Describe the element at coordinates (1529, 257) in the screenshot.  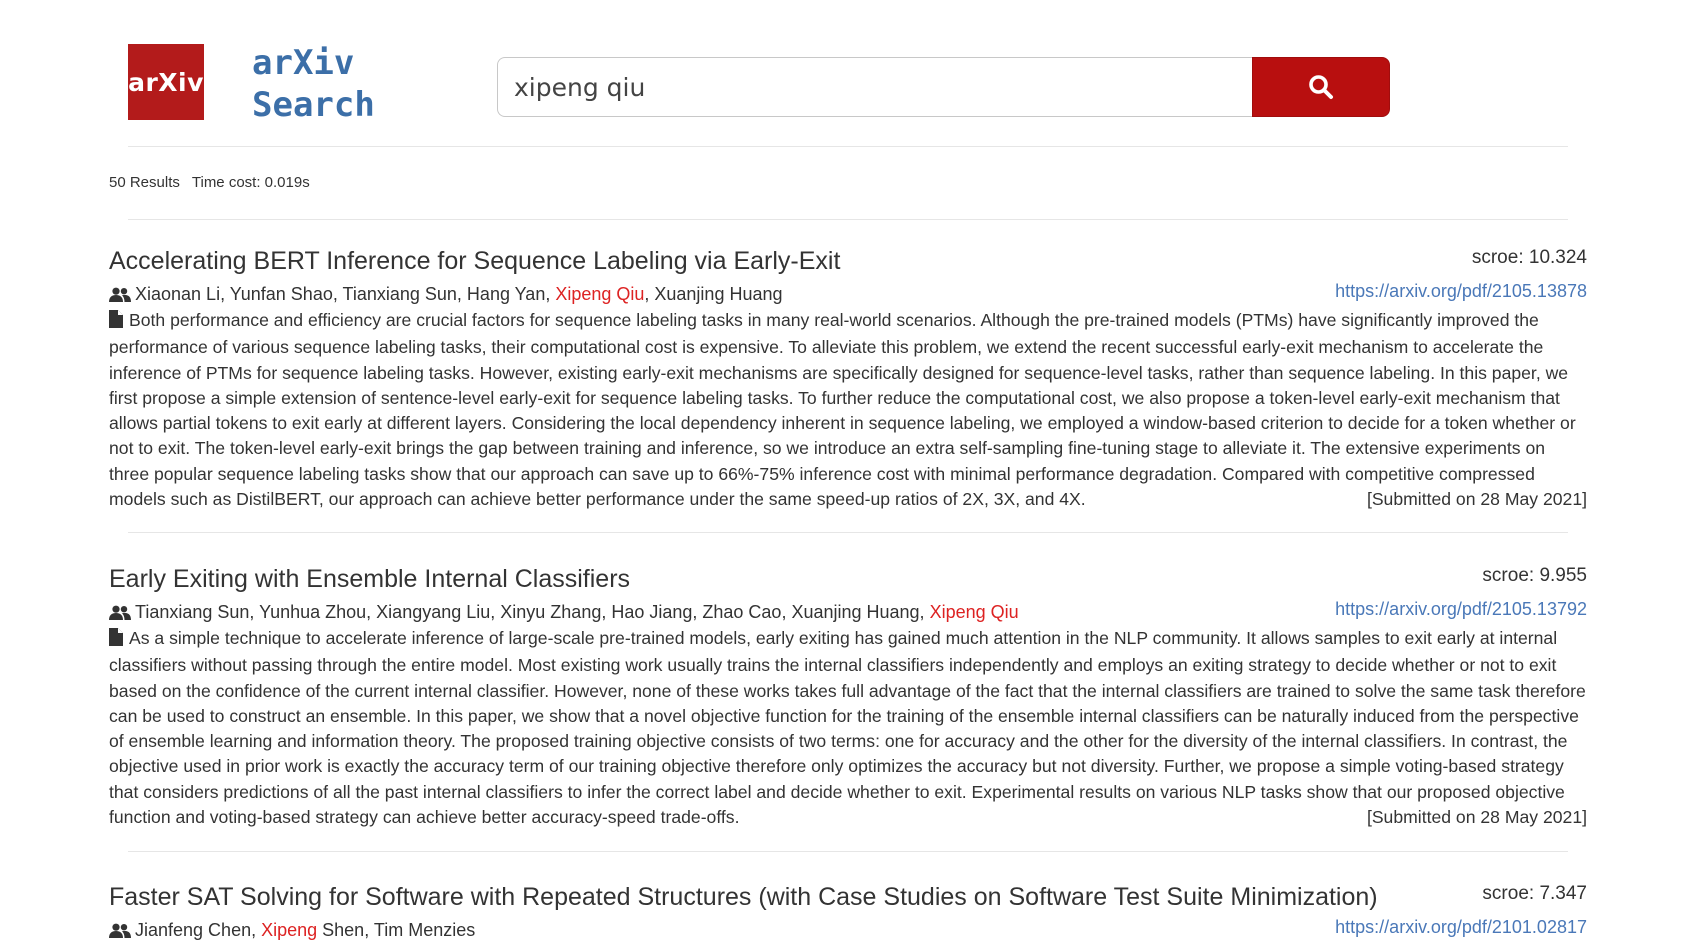
I see `result-score: scroe: 10.324` at that location.